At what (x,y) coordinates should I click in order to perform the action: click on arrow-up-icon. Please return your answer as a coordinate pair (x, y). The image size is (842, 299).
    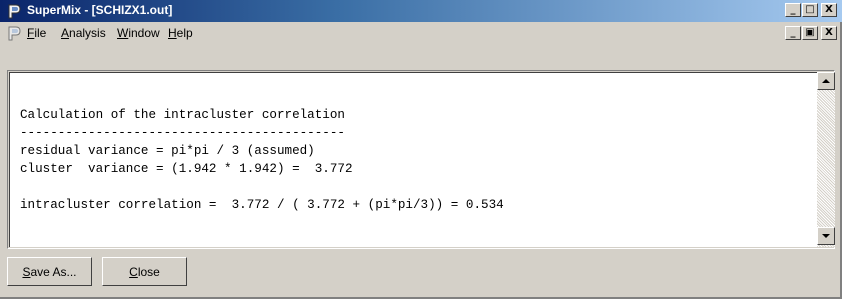
    Looking at the image, I should click on (826, 81).